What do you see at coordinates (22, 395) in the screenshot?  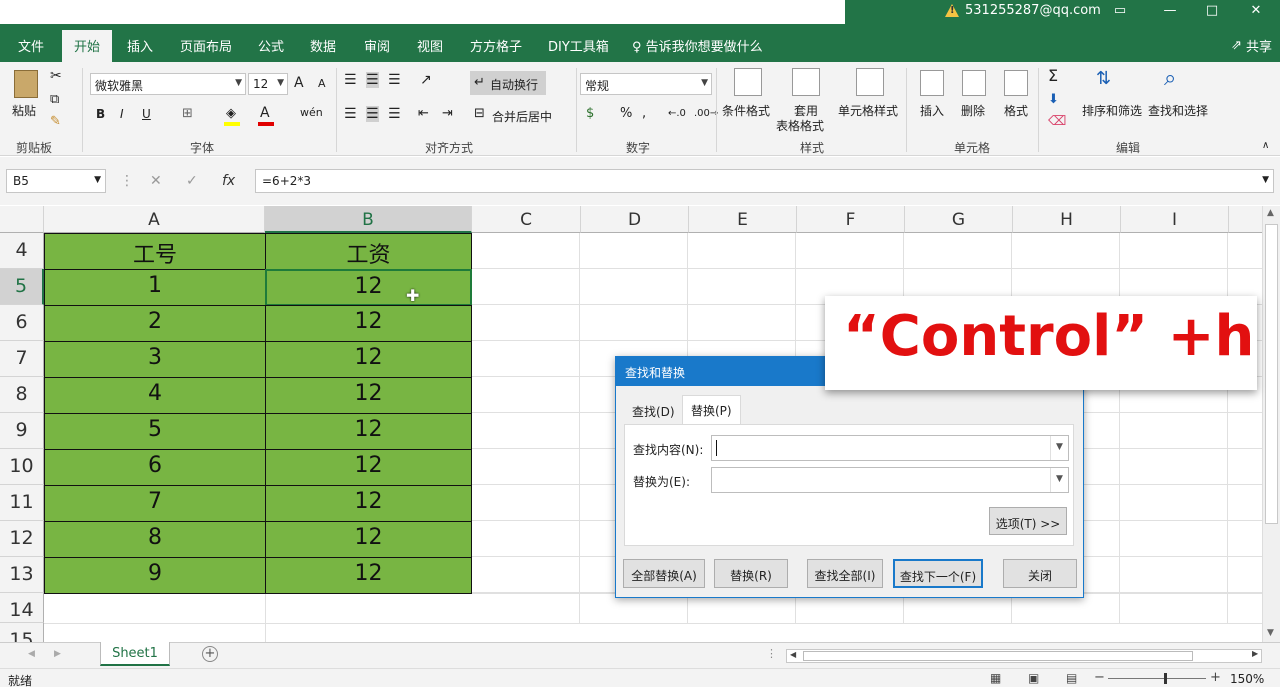 I see `row-header-8: 8` at bounding box center [22, 395].